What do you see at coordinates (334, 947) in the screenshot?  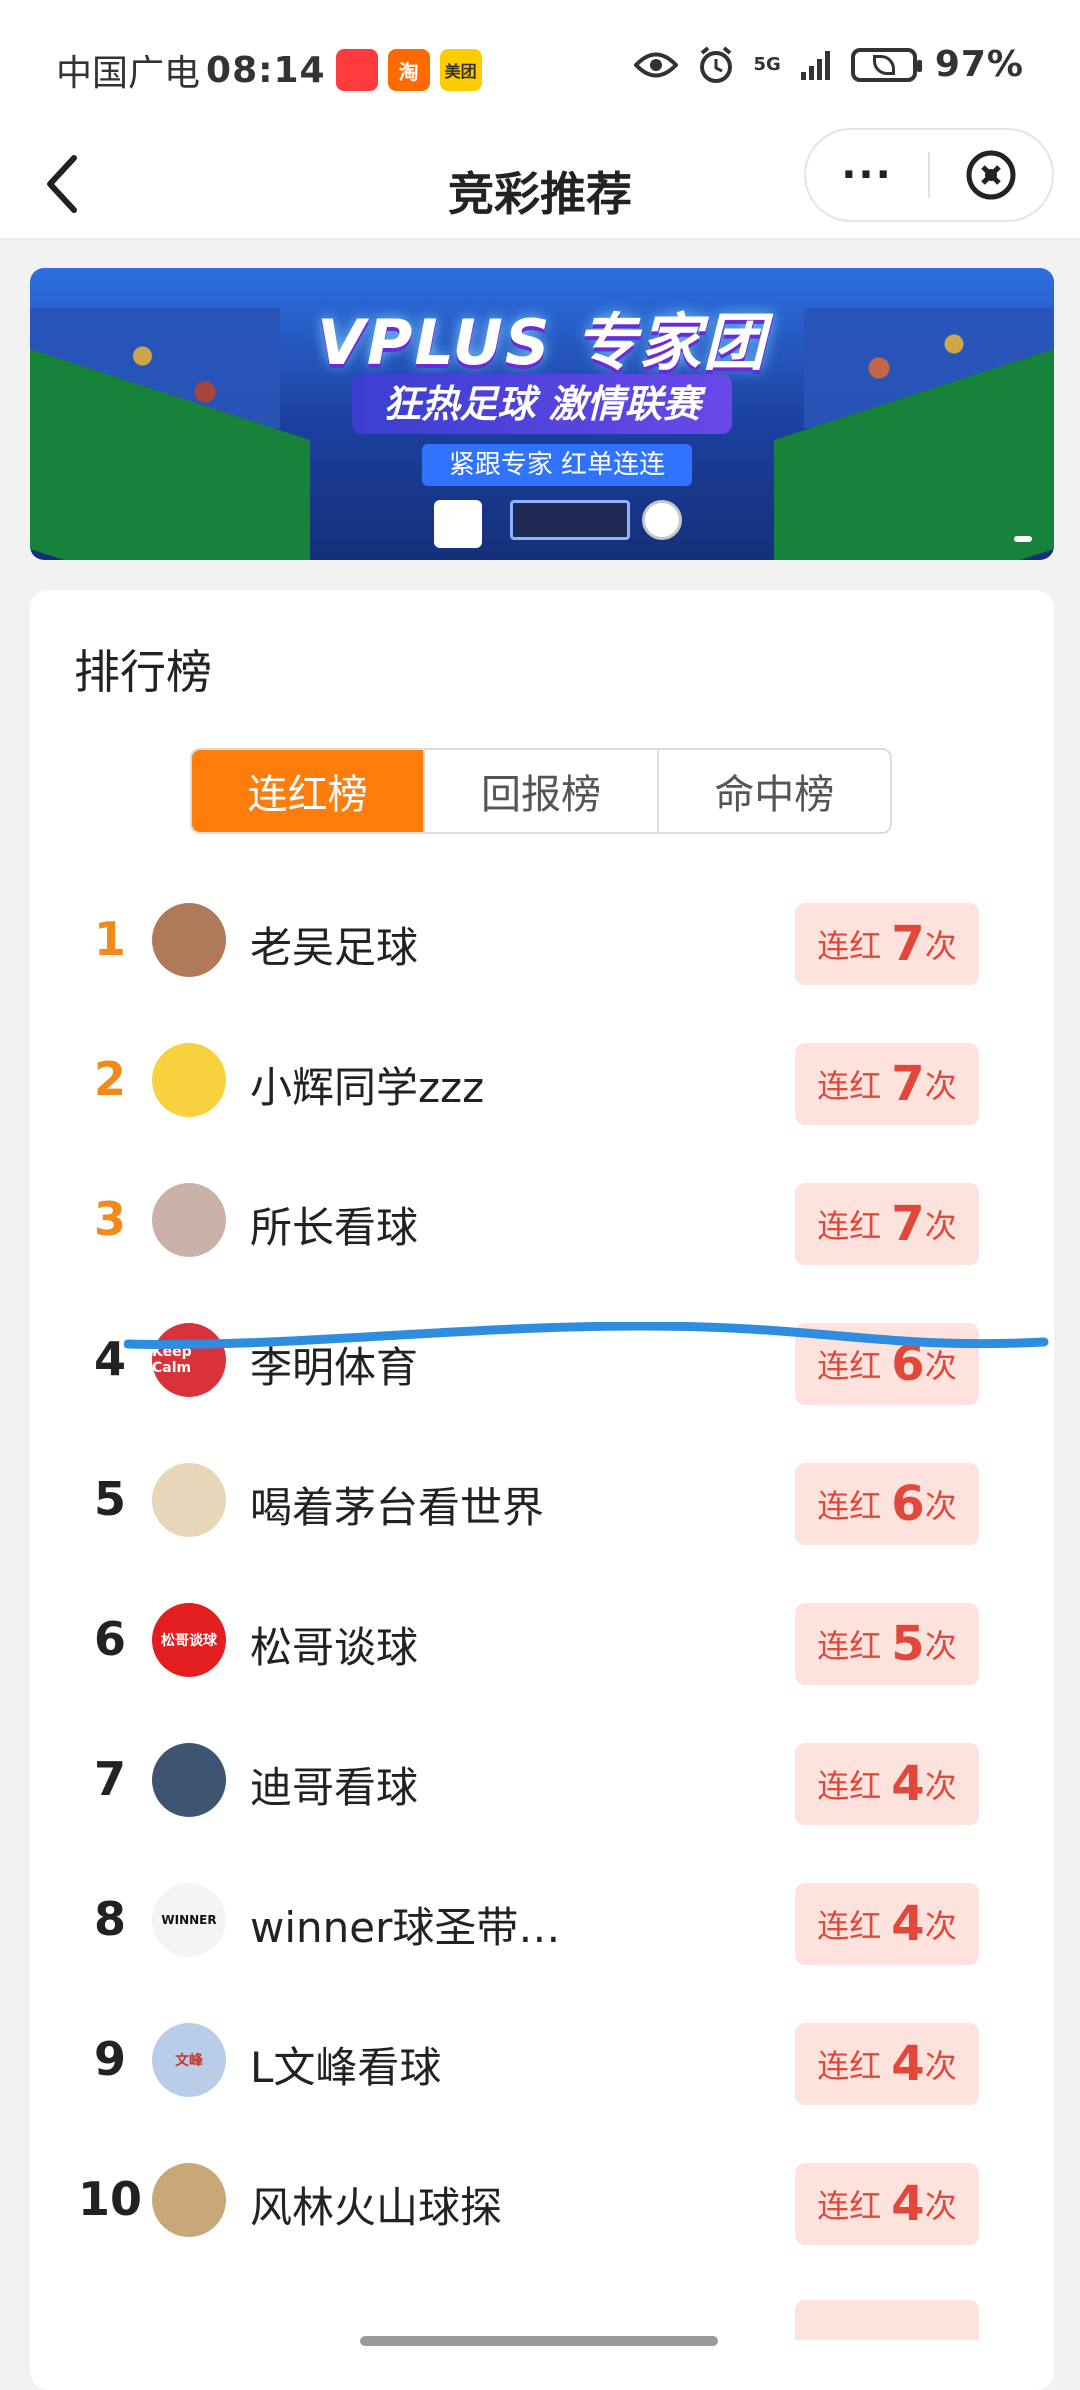 I see `expert-name: 老吴足球` at bounding box center [334, 947].